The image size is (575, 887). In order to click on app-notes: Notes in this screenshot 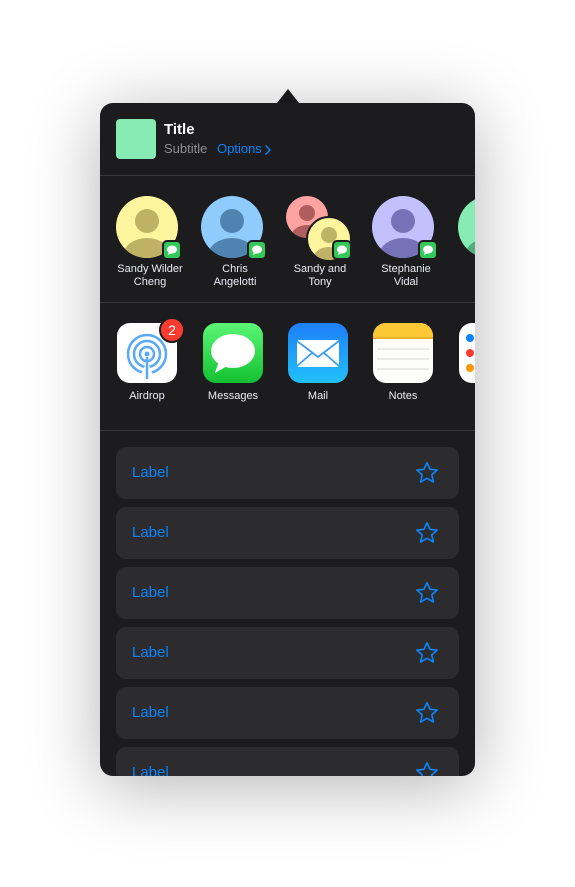, I will do `click(398, 368)`.